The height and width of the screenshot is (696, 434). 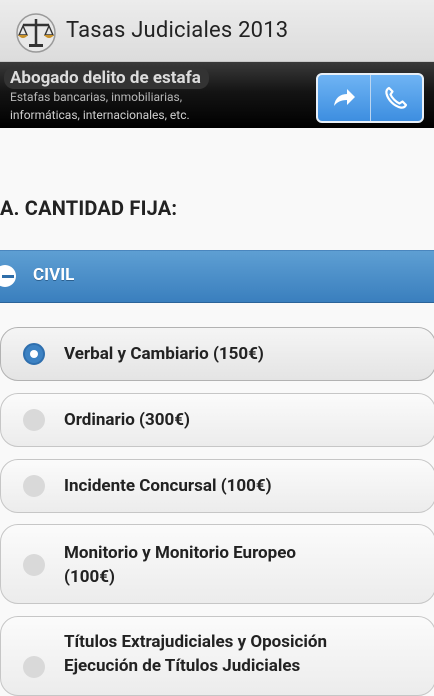 What do you see at coordinates (89, 208) in the screenshot?
I see `section-title: A. CANTIDAD FIJA:` at bounding box center [89, 208].